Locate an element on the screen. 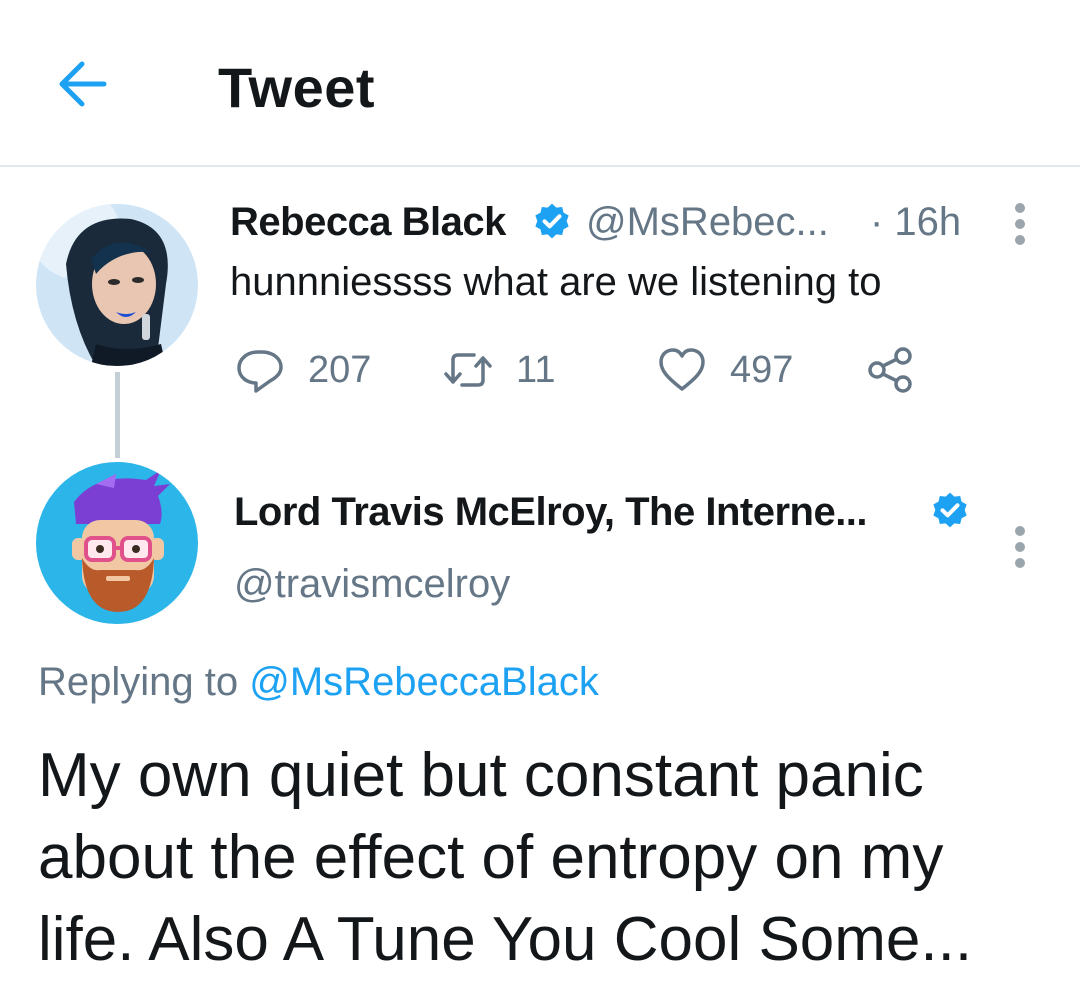 The width and height of the screenshot is (1080, 981). replying-to-mention: @MsRebeccaBlack is located at coordinates (424, 682).